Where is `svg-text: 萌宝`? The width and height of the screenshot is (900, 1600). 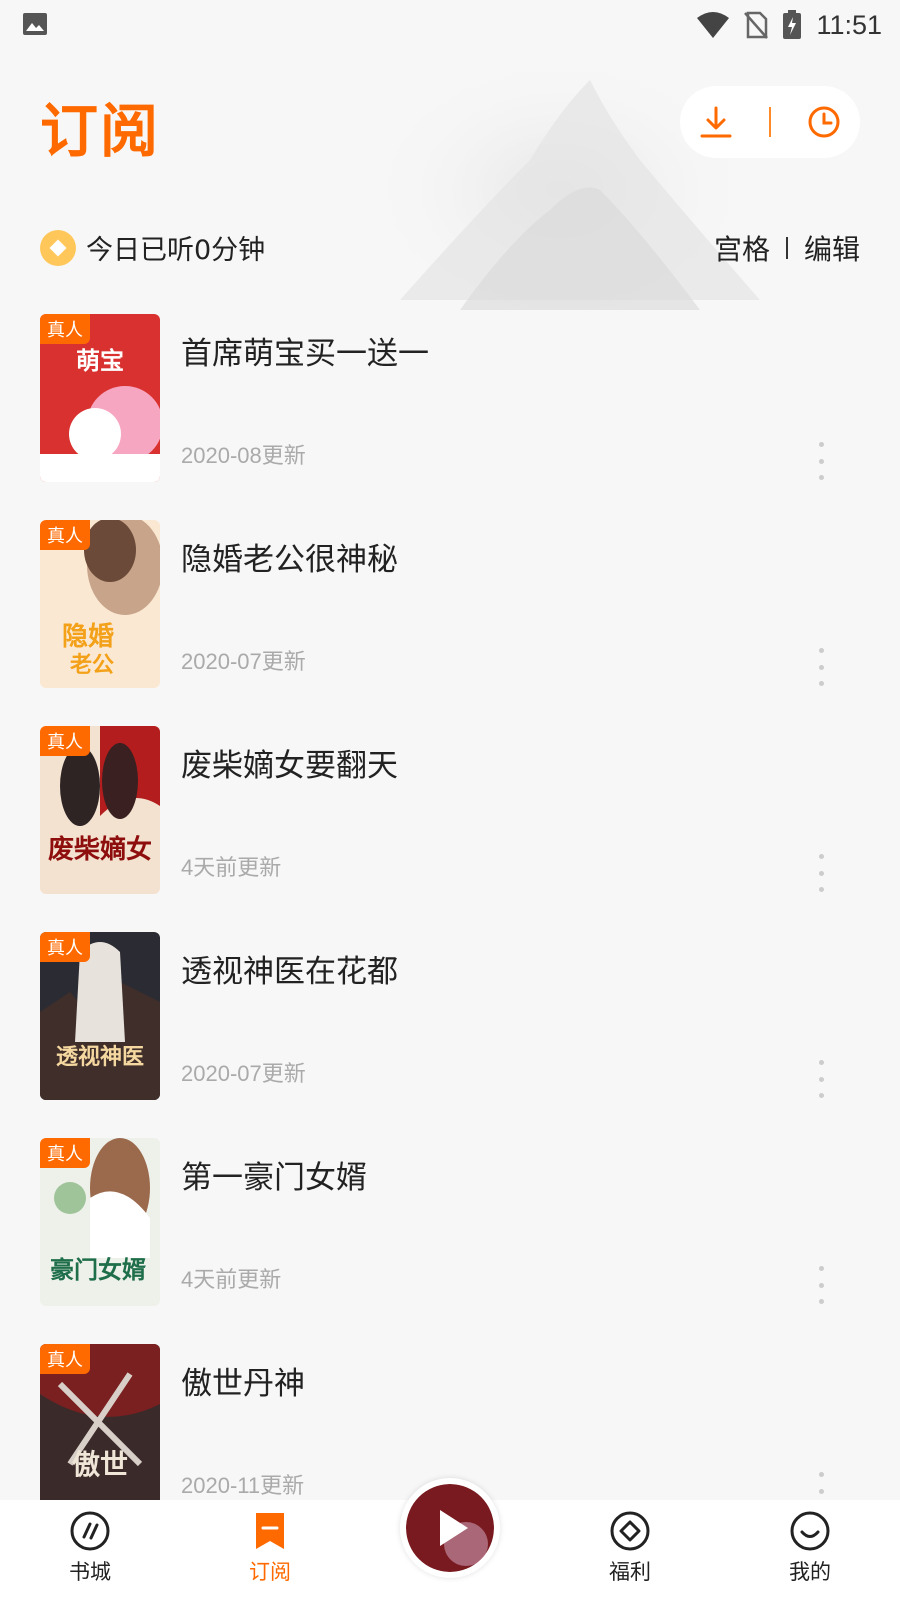
svg-text: 萌宝 is located at coordinates (100, 361).